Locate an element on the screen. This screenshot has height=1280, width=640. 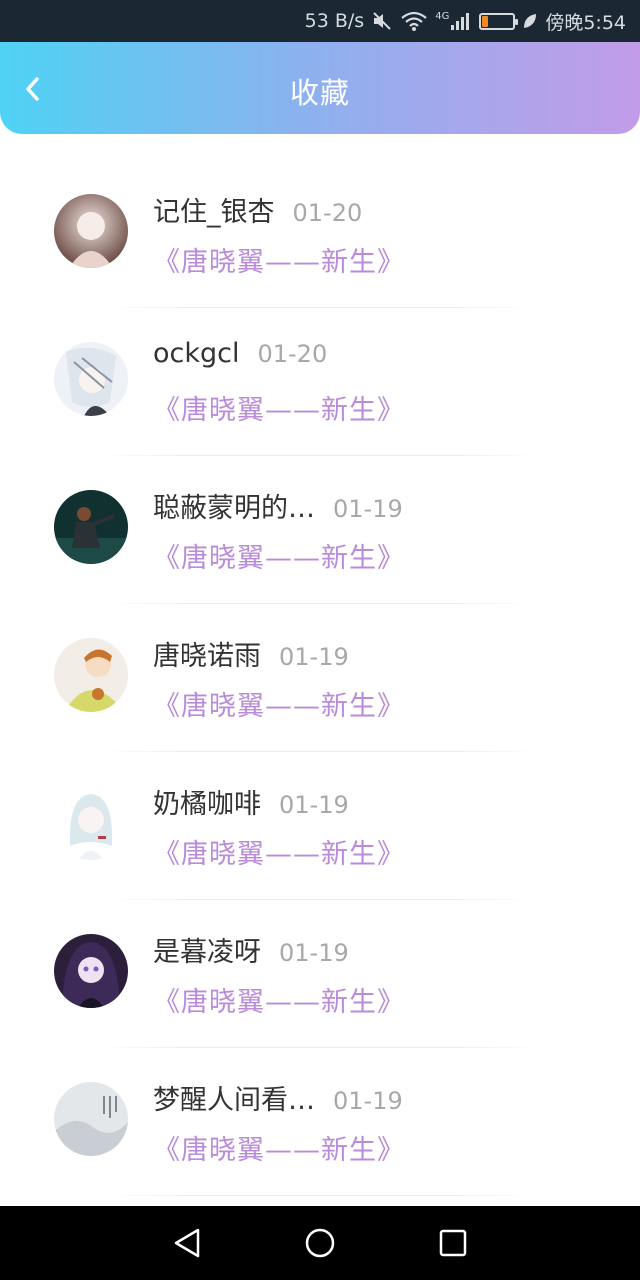
name-row: 是暮凌呀 01-19 is located at coordinates (251, 949).